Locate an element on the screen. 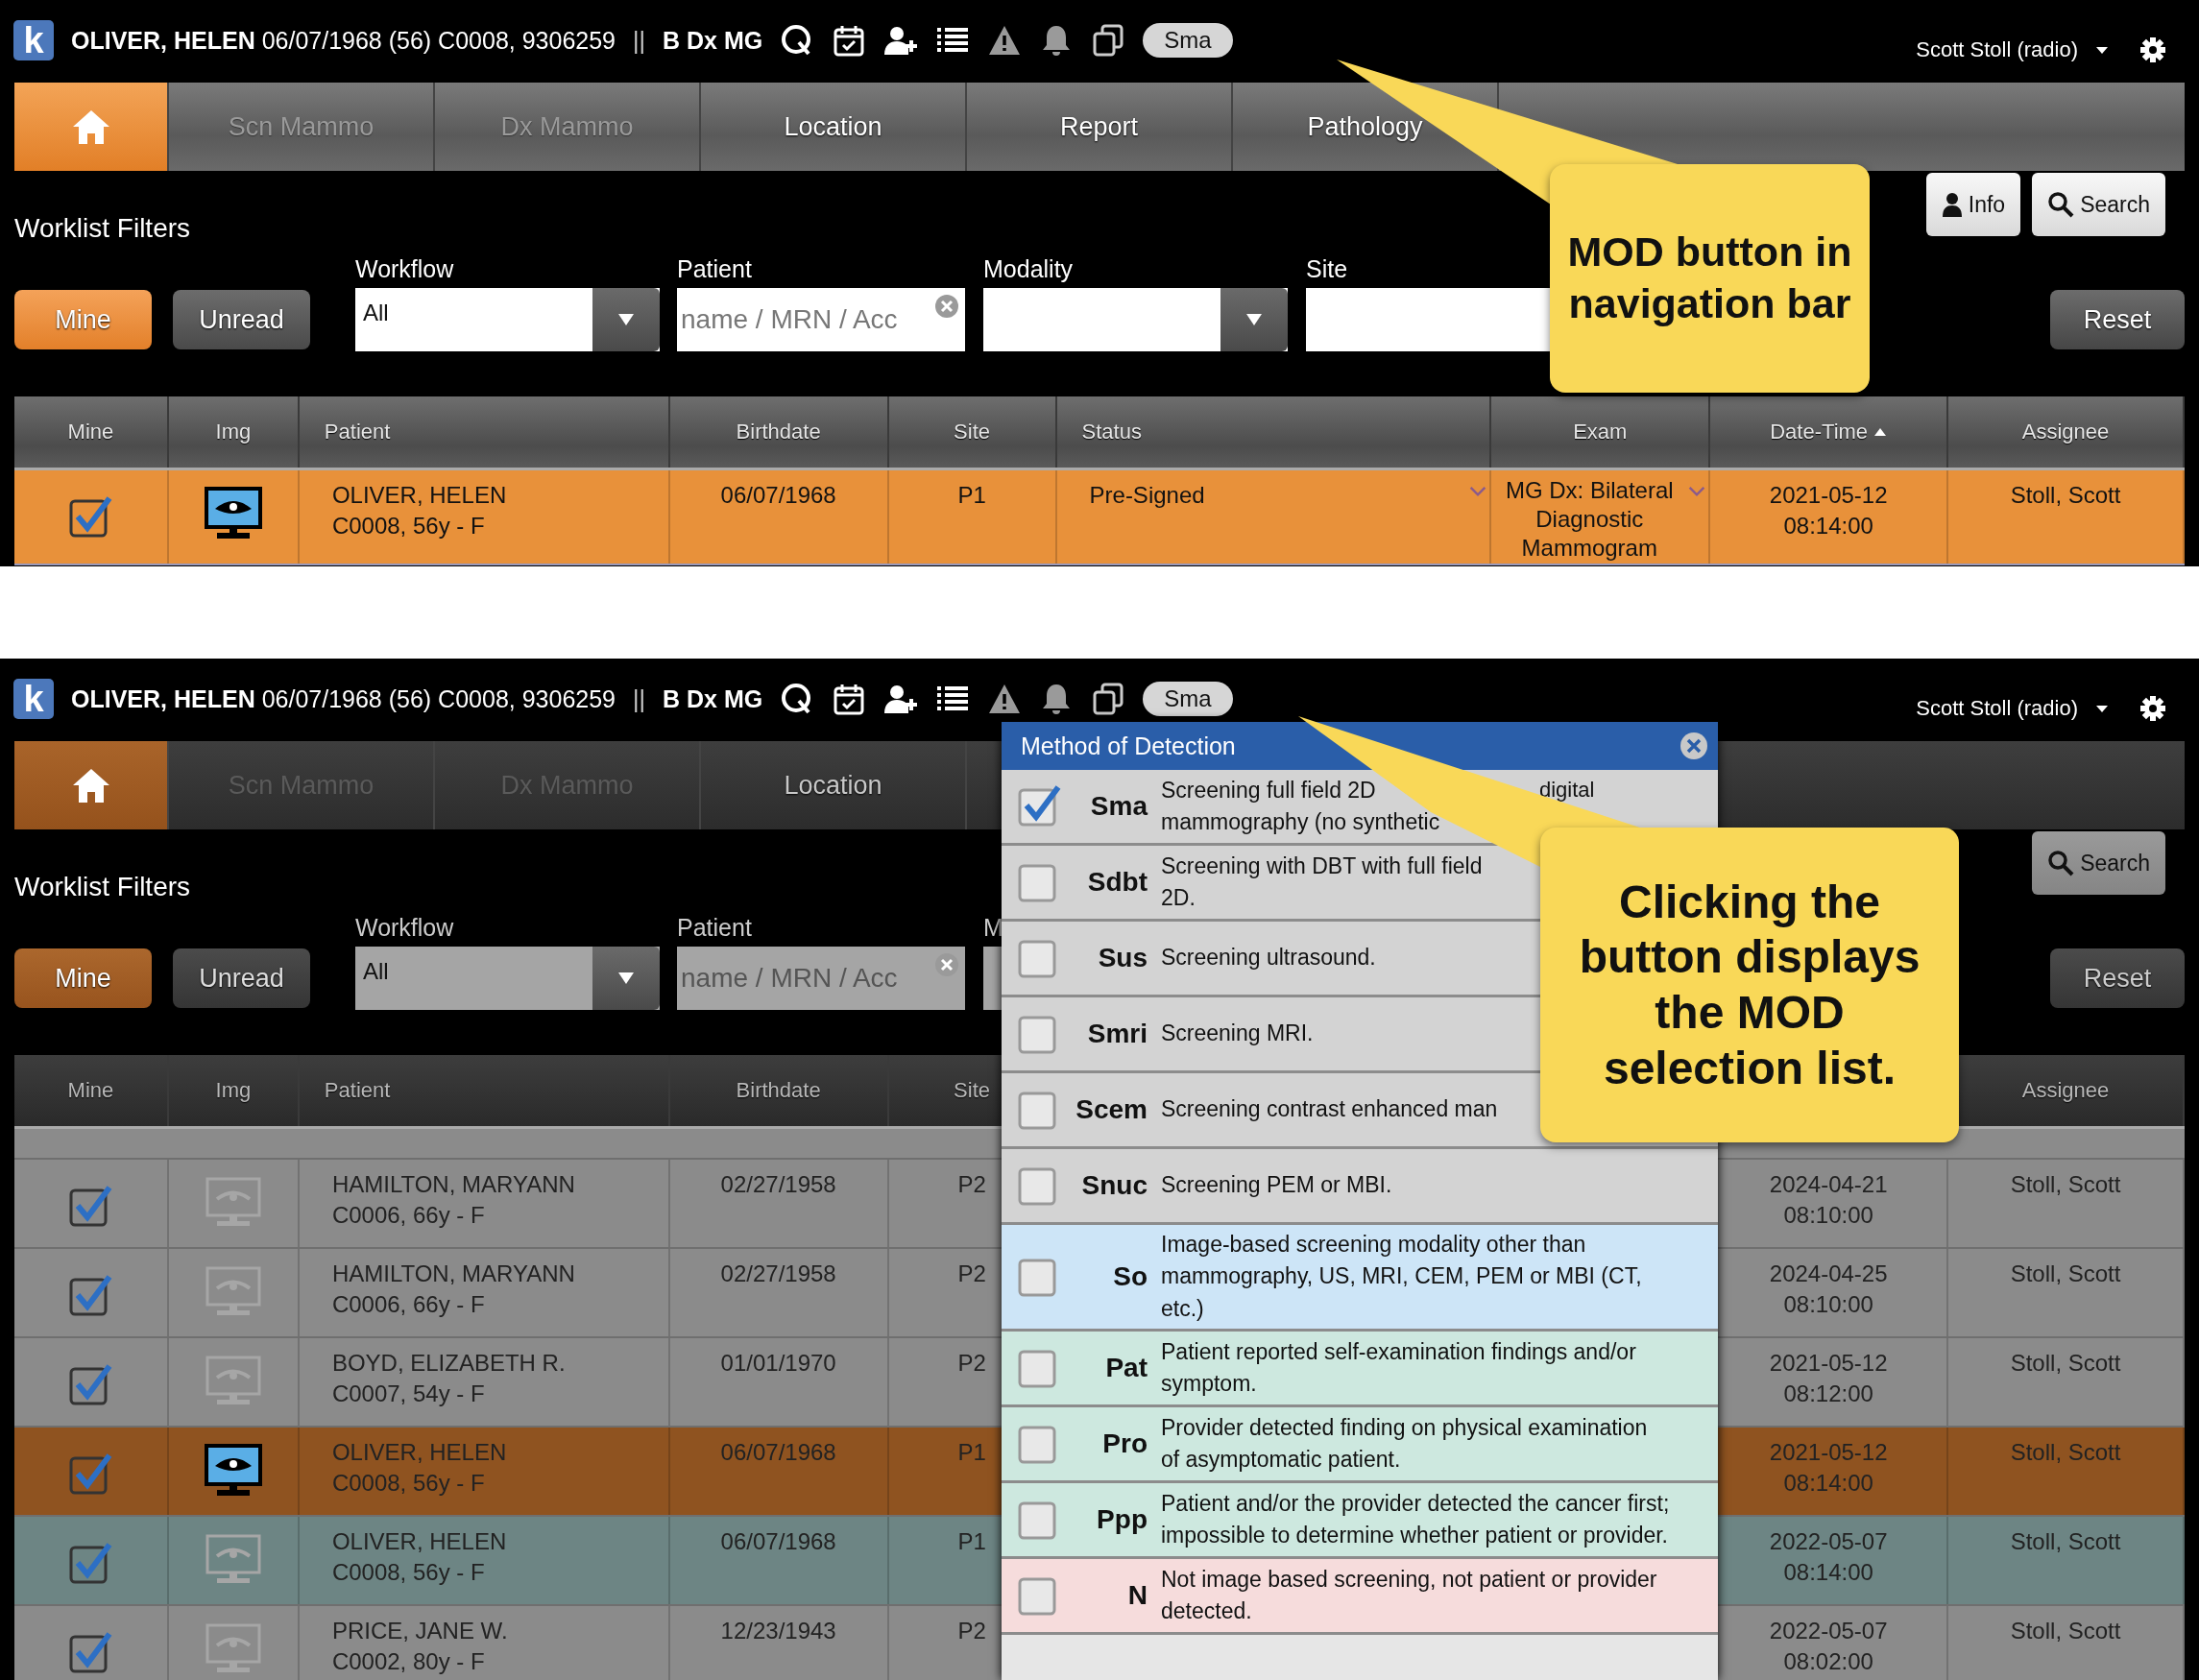 Image resolution: width=2199 pixels, height=1680 pixels. table-cell-text: 12/23/1943 is located at coordinates (778, 1631).